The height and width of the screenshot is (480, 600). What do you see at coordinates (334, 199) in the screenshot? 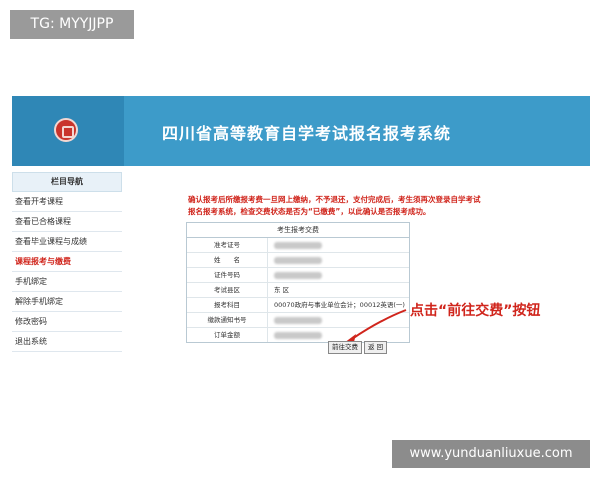
I see `notice-line-1: 确认报考后所缴报考费一旦网上缴纳，不予退还，支付完成后，考生须再次登录自学考试` at bounding box center [334, 199].